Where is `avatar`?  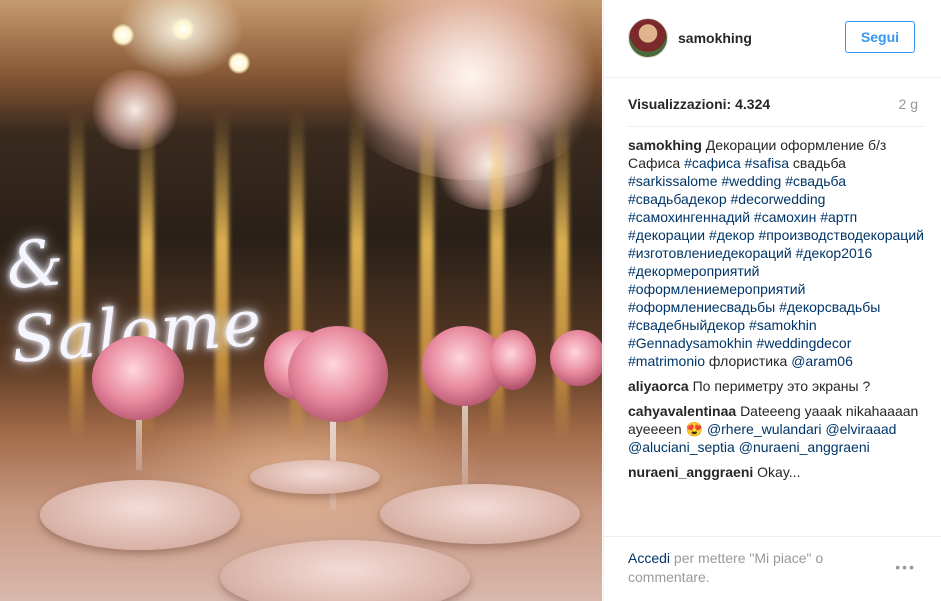
avatar is located at coordinates (648, 38).